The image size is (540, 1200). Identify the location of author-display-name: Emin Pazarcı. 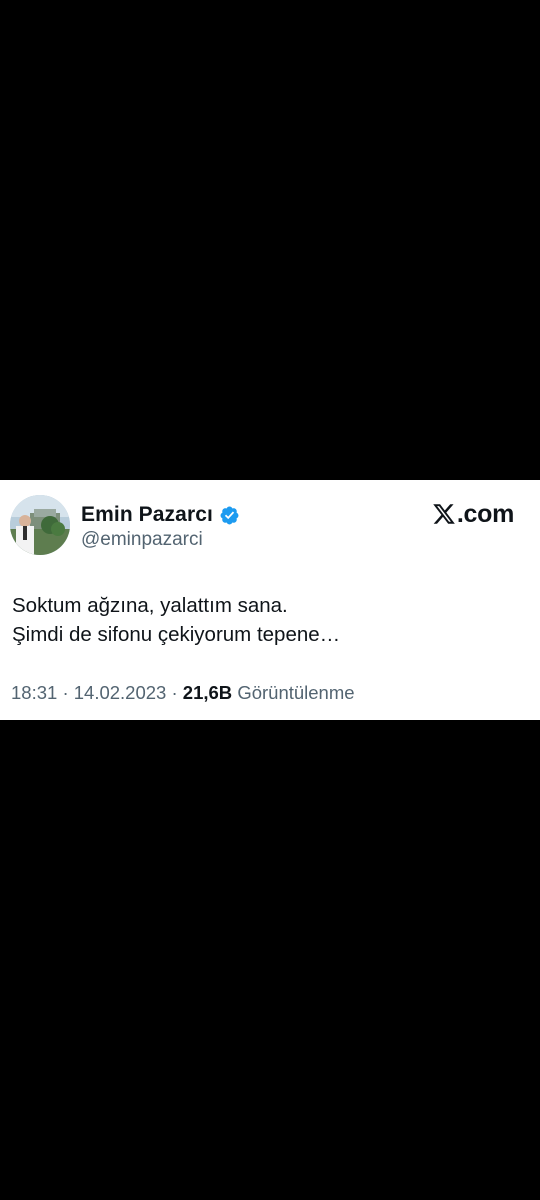
(147, 515).